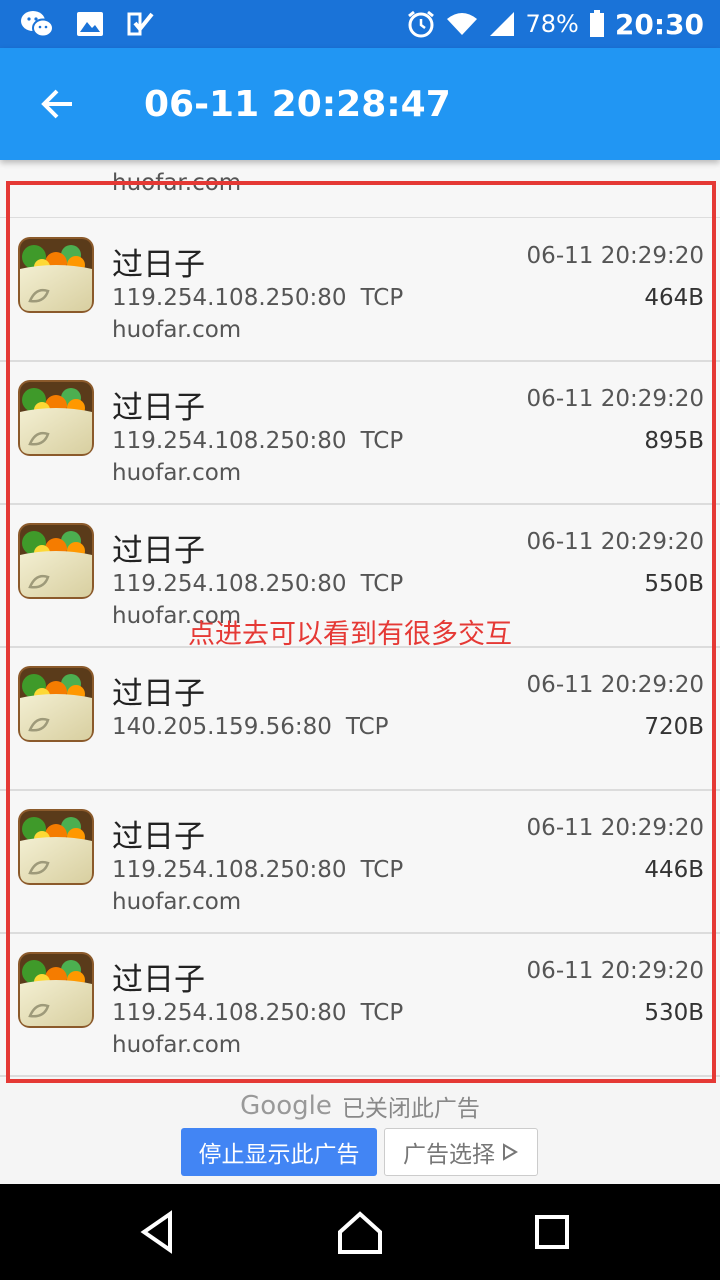 Image resolution: width=720 pixels, height=1280 pixels. Describe the element at coordinates (410, 1109) in the screenshot. I see `ad-closed-text: 已关闭此广告` at that location.